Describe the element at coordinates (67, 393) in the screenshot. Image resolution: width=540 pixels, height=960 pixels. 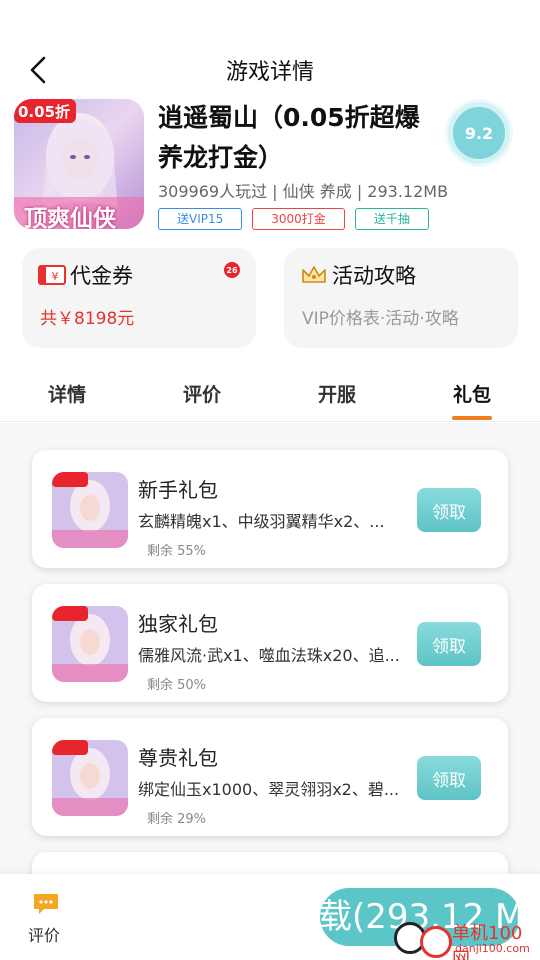
I see `tab-details: 详情` at that location.